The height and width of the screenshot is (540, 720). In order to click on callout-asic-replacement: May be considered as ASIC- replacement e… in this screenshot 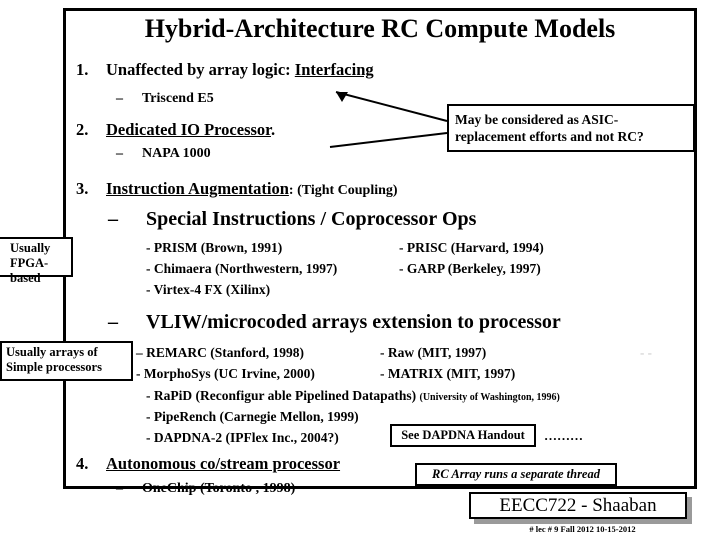, I will do `click(571, 128)`.